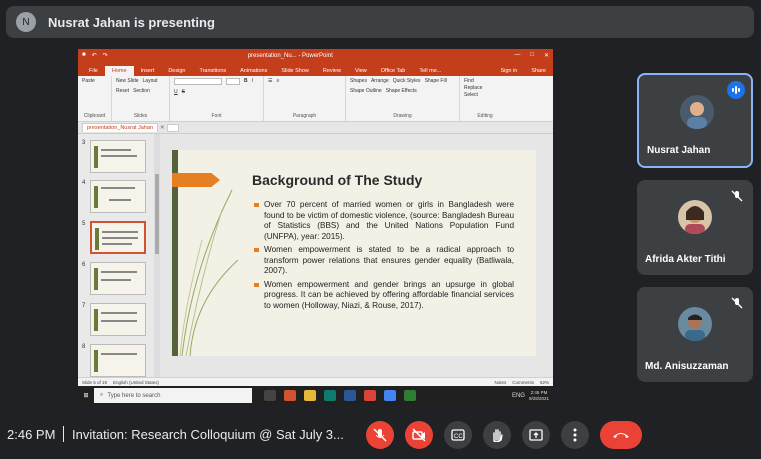  I want to click on select-button: Select, so click(485, 95).